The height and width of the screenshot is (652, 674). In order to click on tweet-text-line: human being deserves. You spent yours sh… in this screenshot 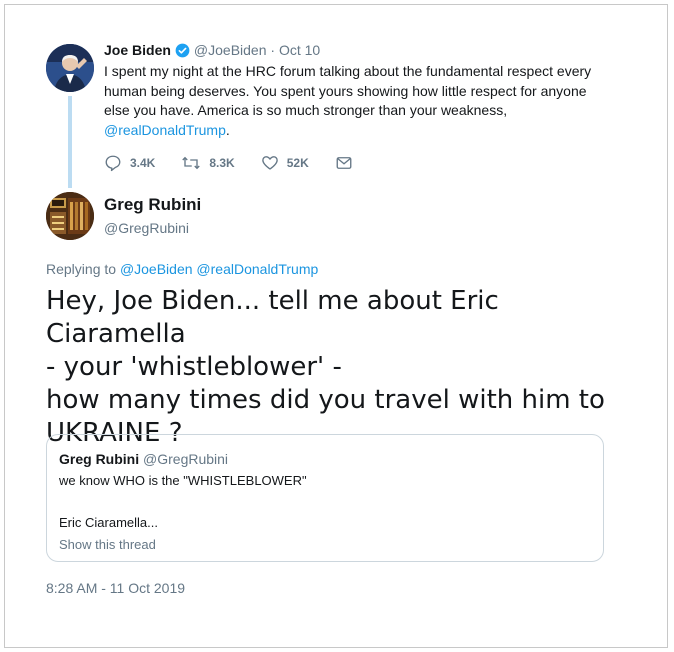, I will do `click(345, 90)`.